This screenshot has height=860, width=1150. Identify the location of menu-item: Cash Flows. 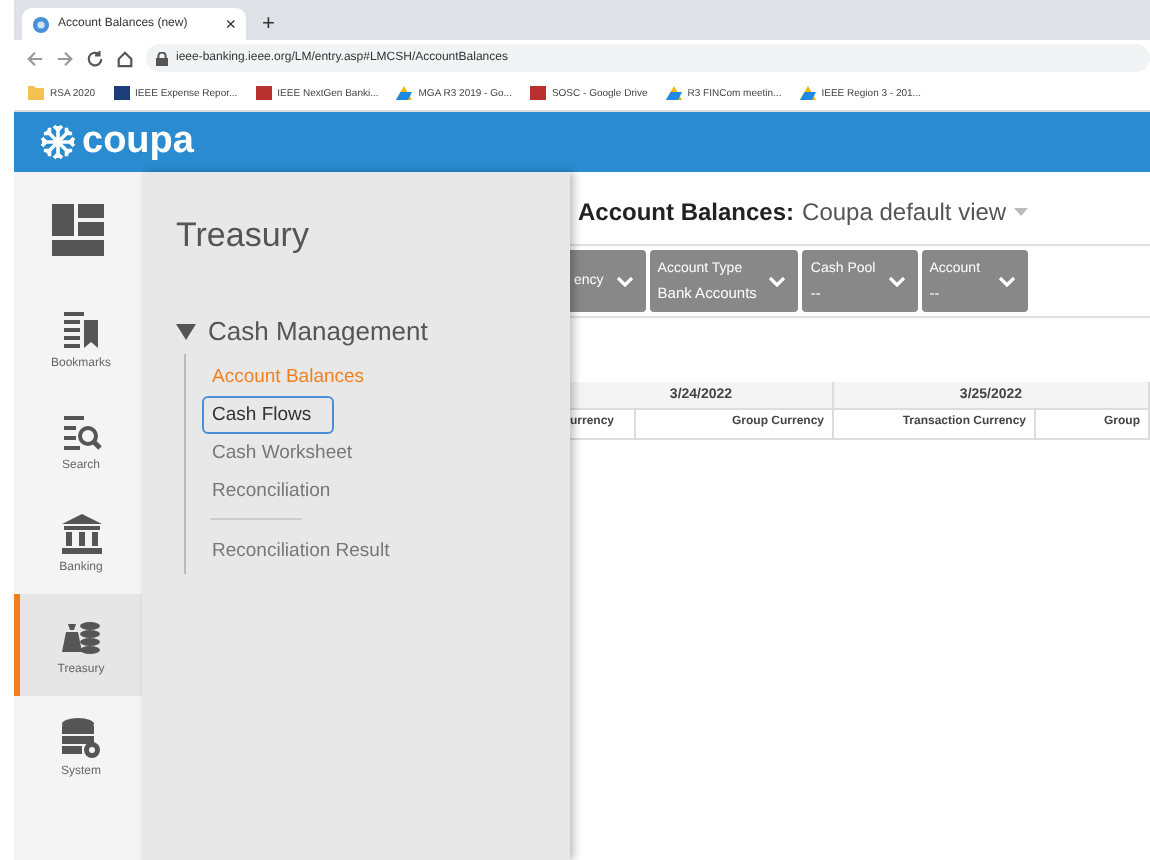
(268, 415).